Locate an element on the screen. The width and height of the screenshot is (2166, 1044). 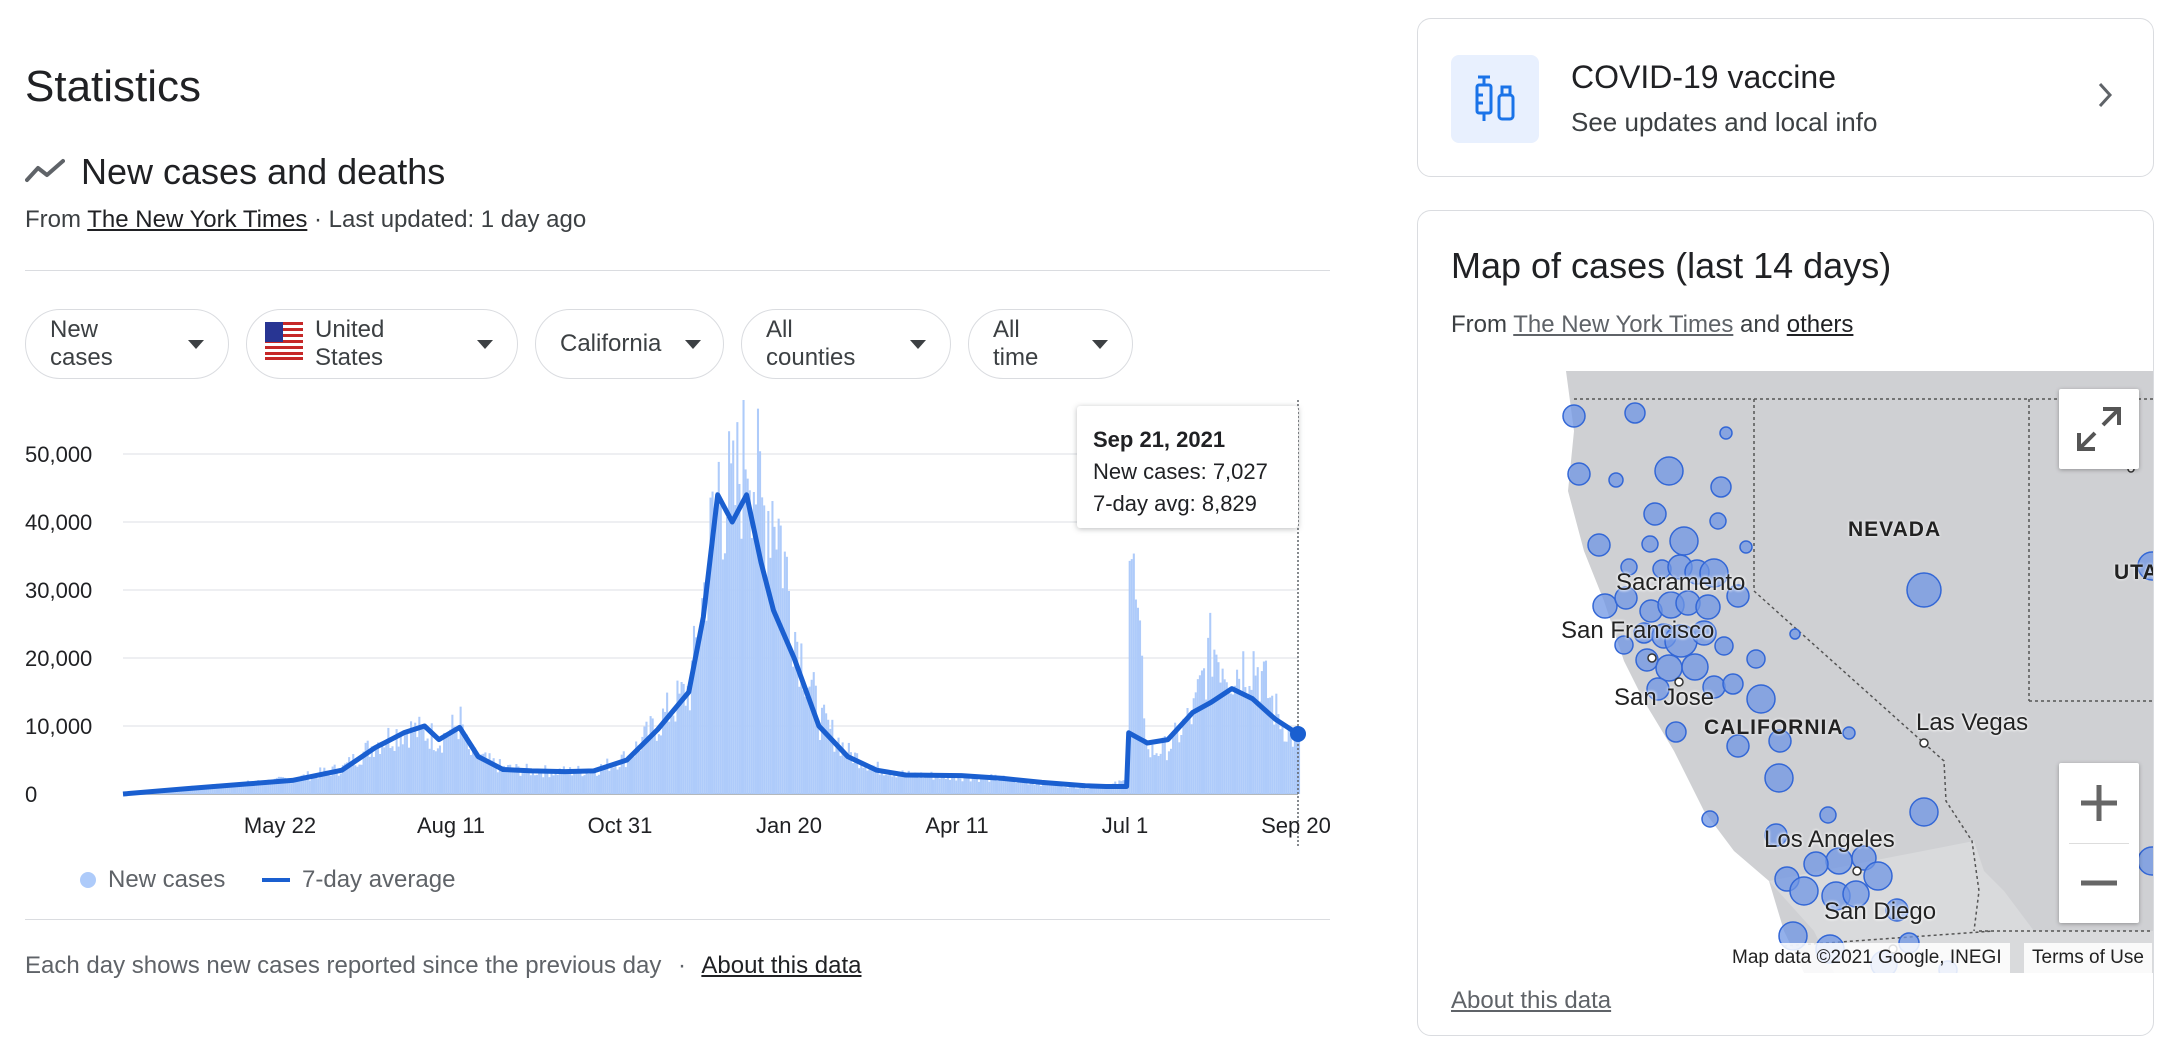
tooltip-avg: 7-day avg: 8,829 is located at coordinates (1175, 503).